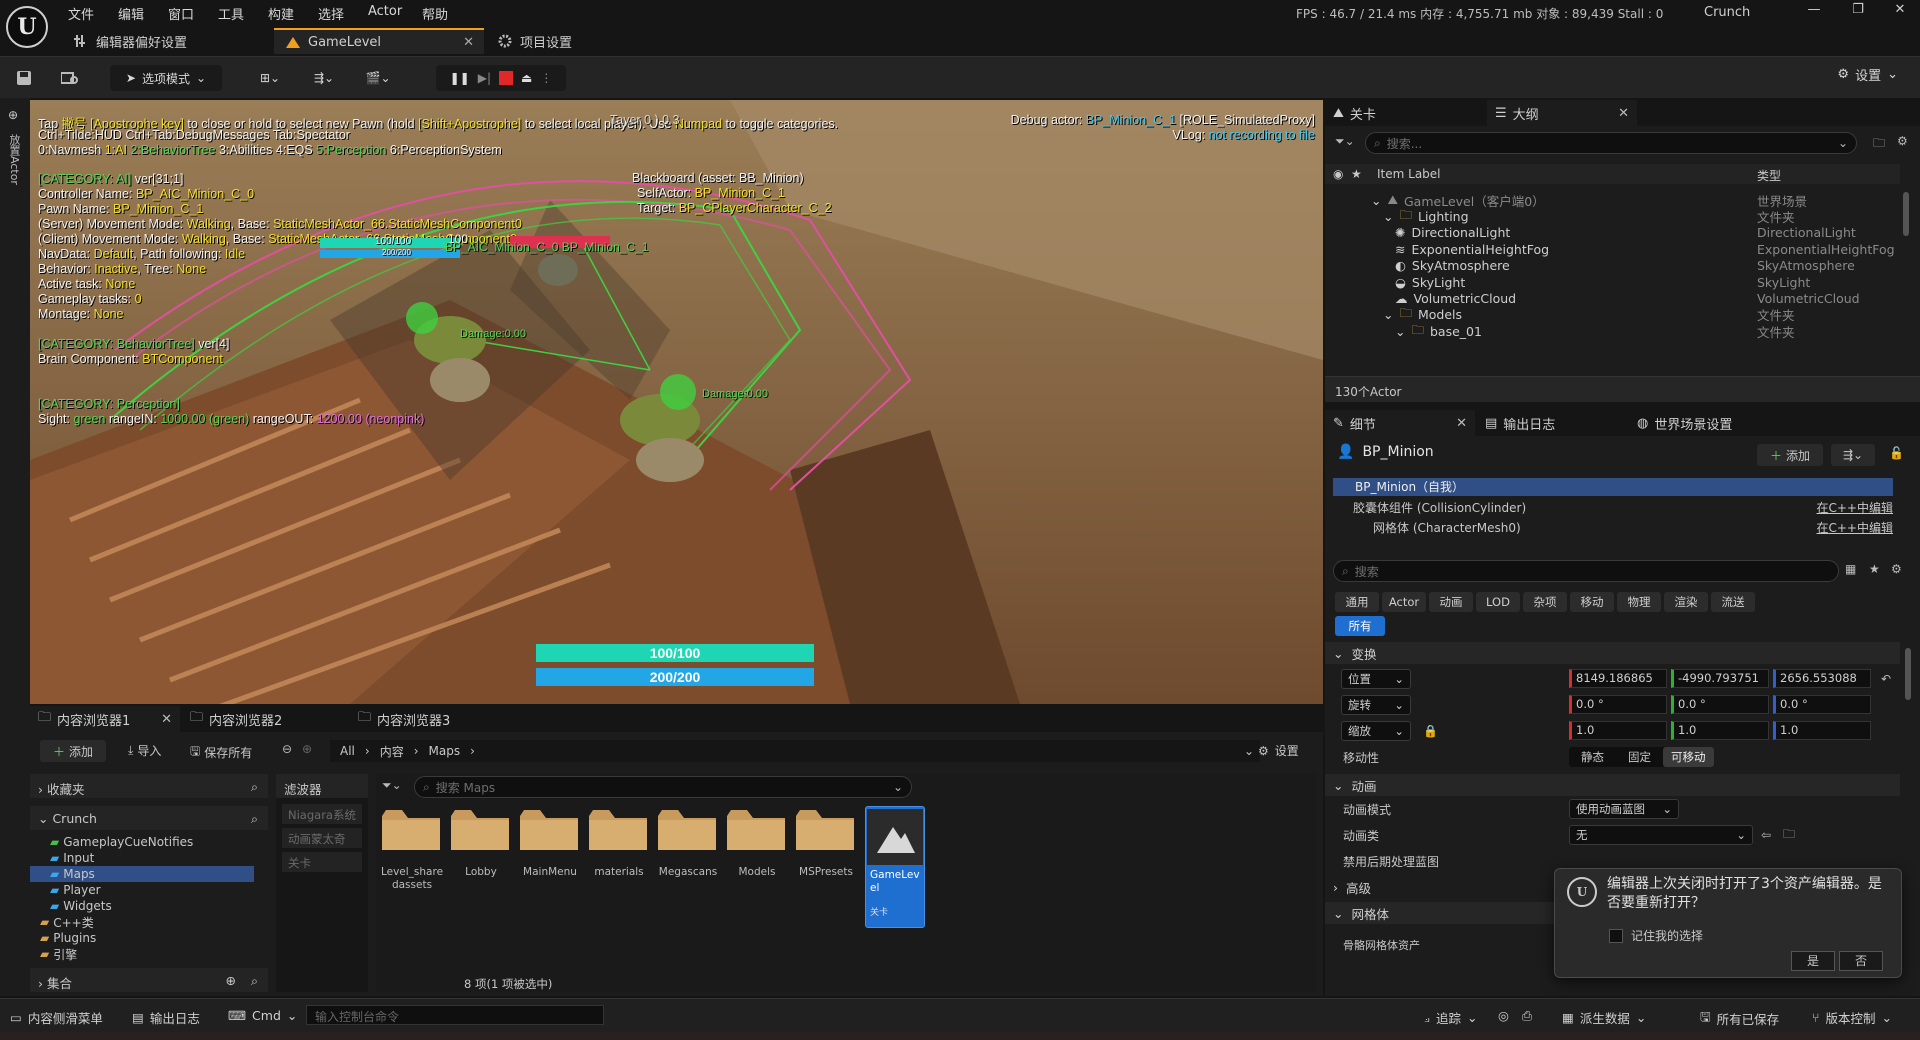  I want to click on selection-mode-dropdown: ➤ 选项模式 ⌄, so click(166, 78).